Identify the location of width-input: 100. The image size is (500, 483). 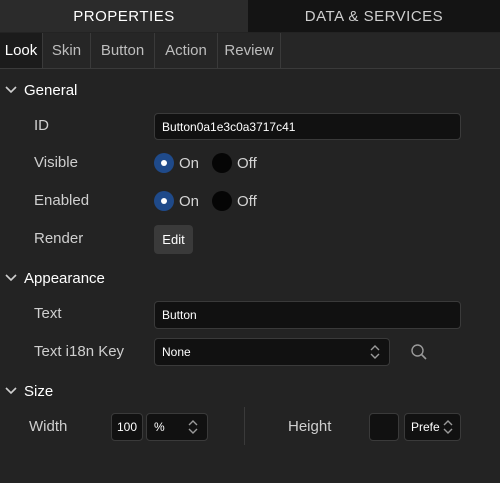
(127, 427).